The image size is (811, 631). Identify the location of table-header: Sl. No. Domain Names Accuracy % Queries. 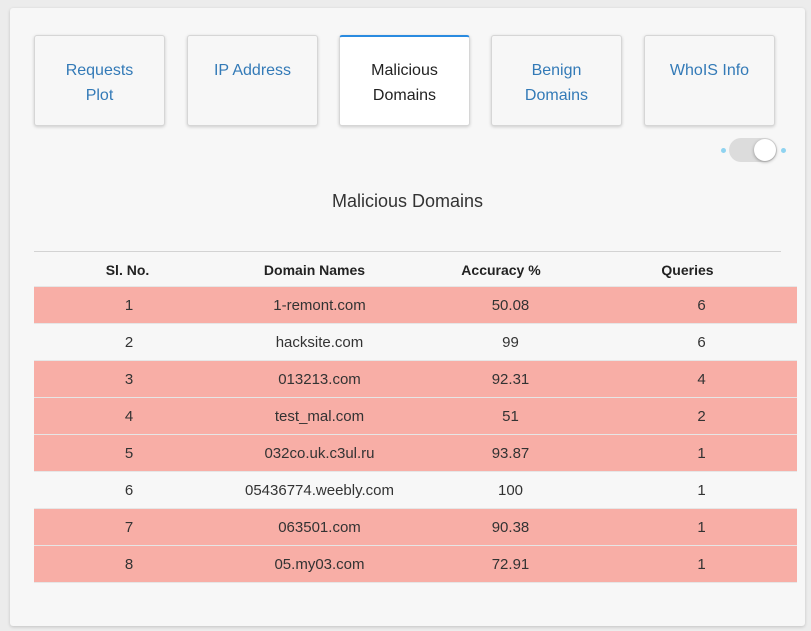
(407, 268).